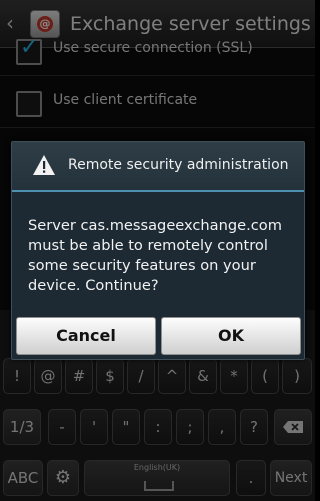 Image resolution: width=320 pixels, height=501 pixels. What do you see at coordinates (231, 336) in the screenshot?
I see `ok-button: OK` at bounding box center [231, 336].